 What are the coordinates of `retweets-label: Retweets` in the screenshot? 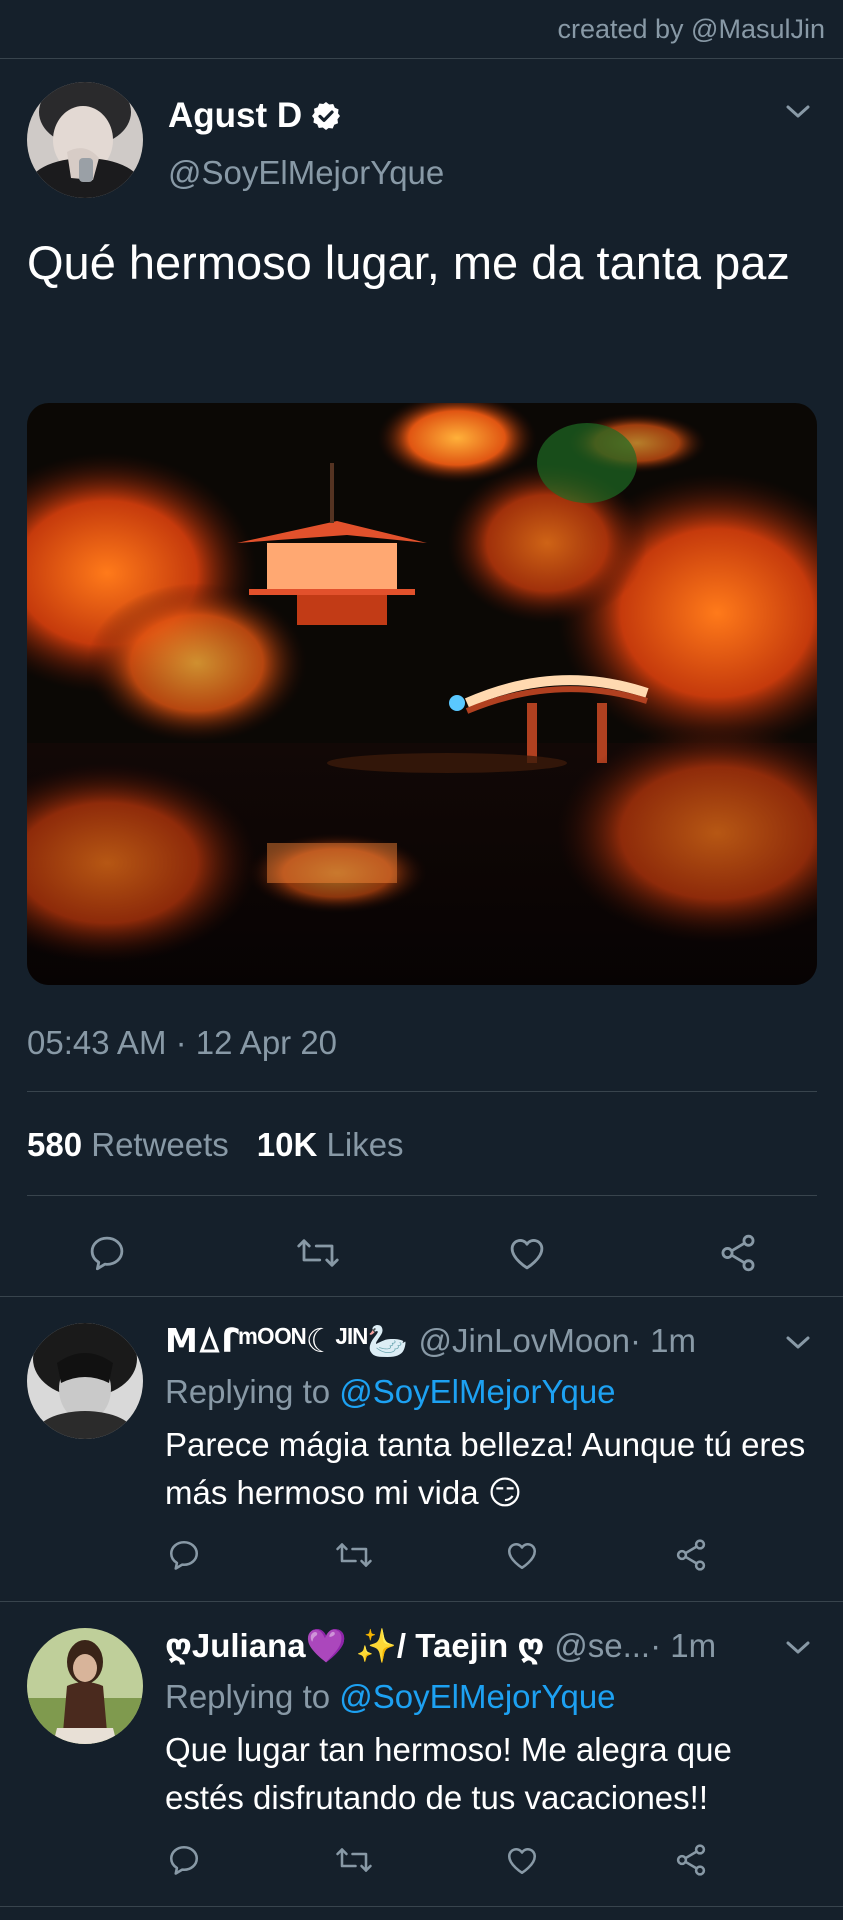 It's located at (160, 1144).